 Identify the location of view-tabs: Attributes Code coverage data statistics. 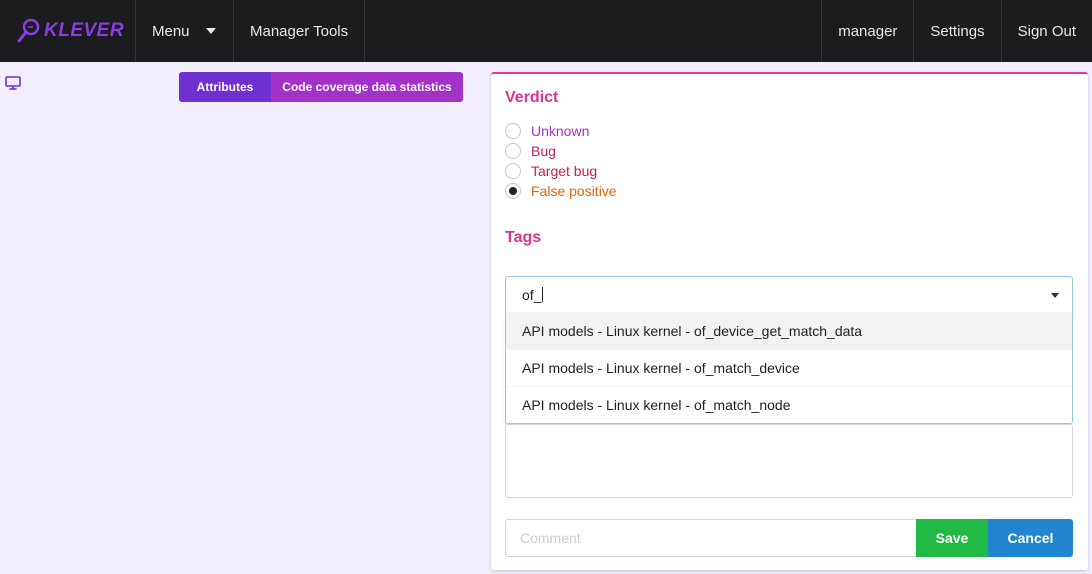
(321, 87).